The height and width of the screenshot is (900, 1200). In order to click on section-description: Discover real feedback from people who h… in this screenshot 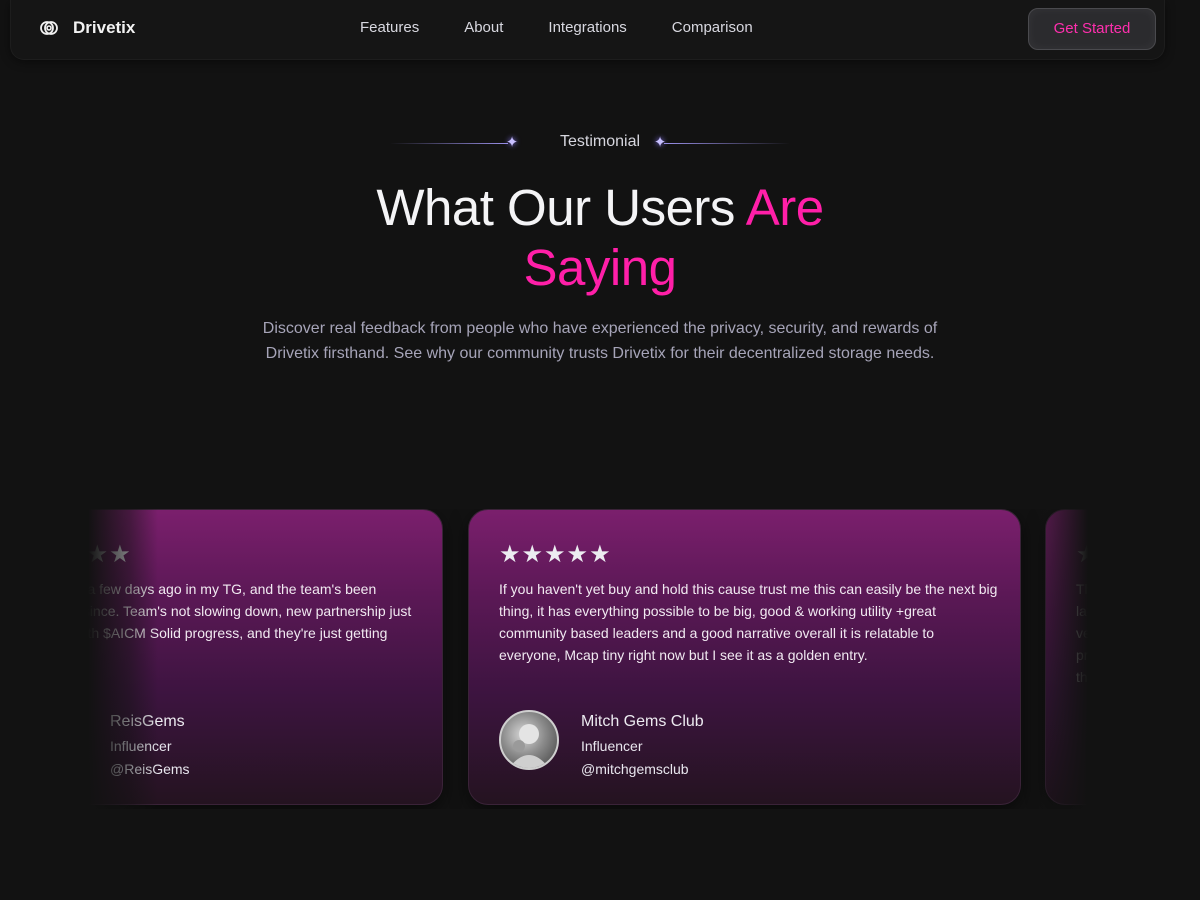, I will do `click(600, 341)`.